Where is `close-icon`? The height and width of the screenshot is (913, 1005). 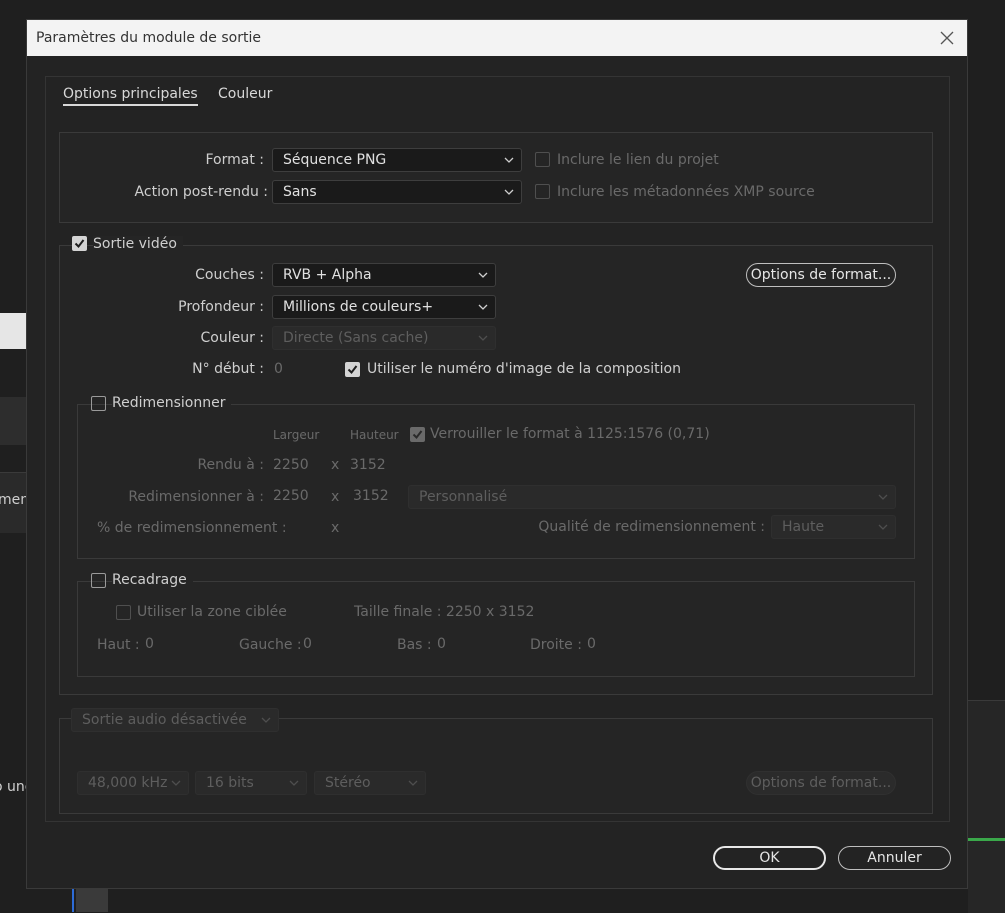
close-icon is located at coordinates (947, 38).